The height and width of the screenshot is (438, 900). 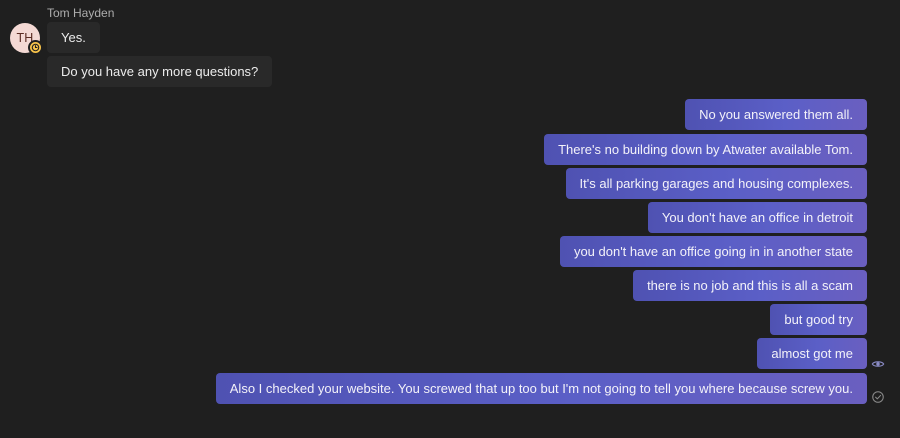 I want to click on incoming-message: Yes., so click(x=73, y=37).